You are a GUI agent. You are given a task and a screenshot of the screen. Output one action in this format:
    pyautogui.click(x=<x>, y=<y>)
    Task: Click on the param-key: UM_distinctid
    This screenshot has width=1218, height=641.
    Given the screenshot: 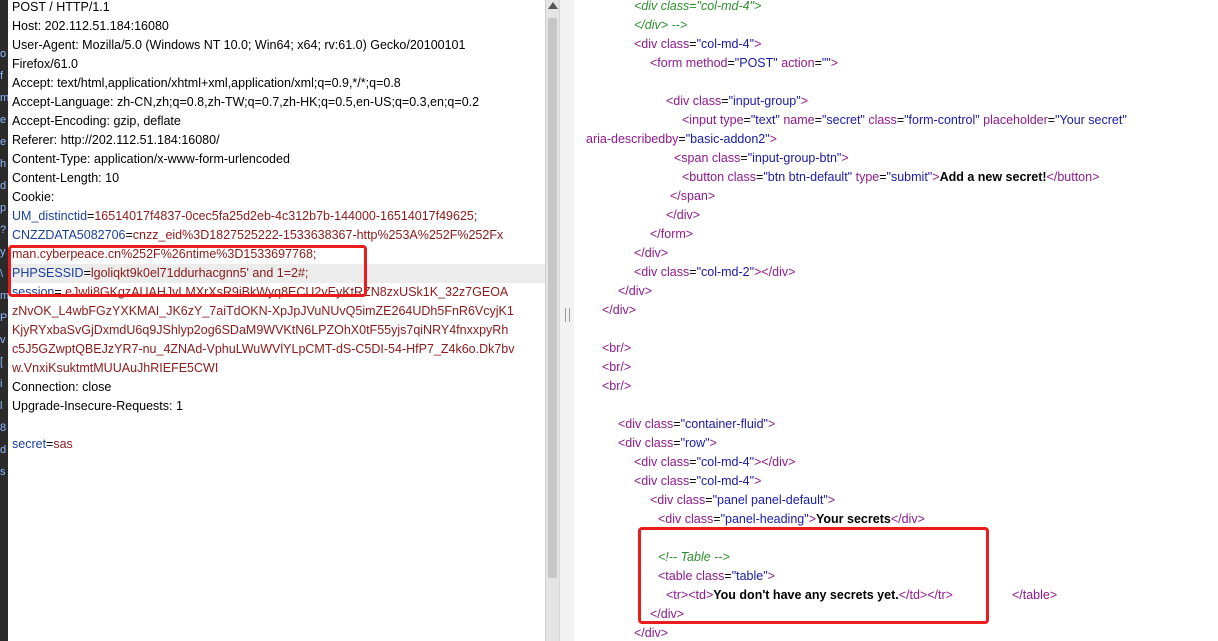 What is the action you would take?
    pyautogui.click(x=50, y=216)
    